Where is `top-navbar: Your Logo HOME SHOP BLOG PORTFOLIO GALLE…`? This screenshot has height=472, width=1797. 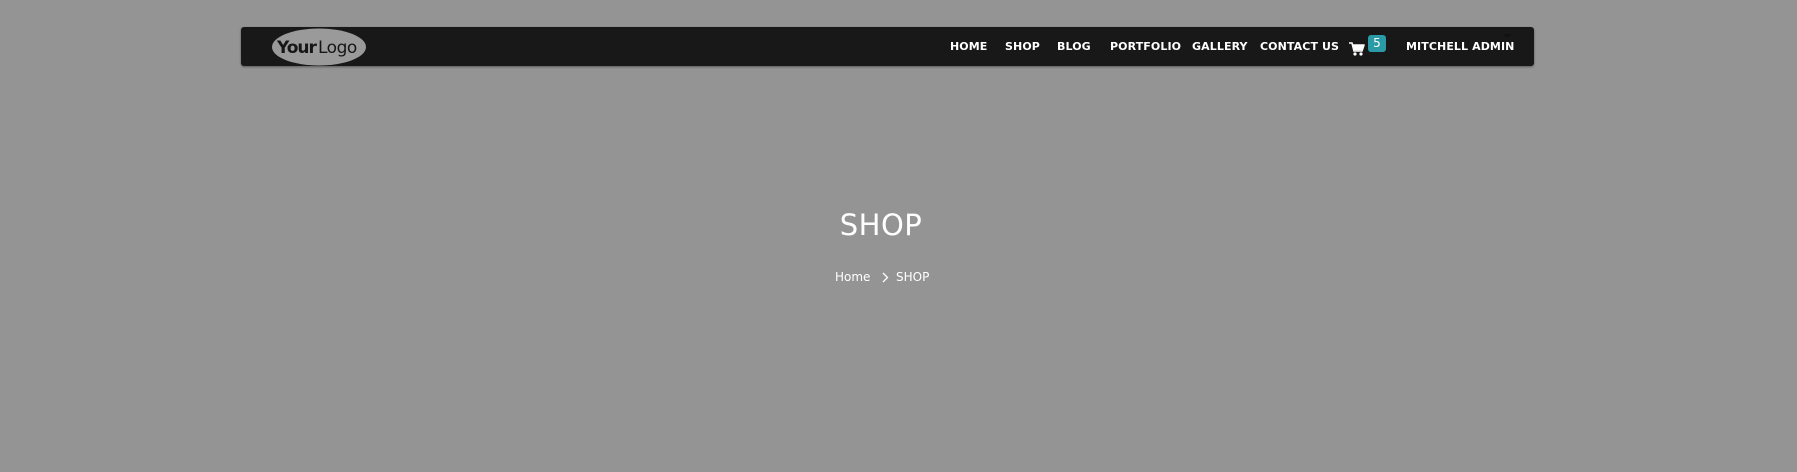 top-navbar: Your Logo HOME SHOP BLOG PORTFOLIO GALLE… is located at coordinates (887, 46).